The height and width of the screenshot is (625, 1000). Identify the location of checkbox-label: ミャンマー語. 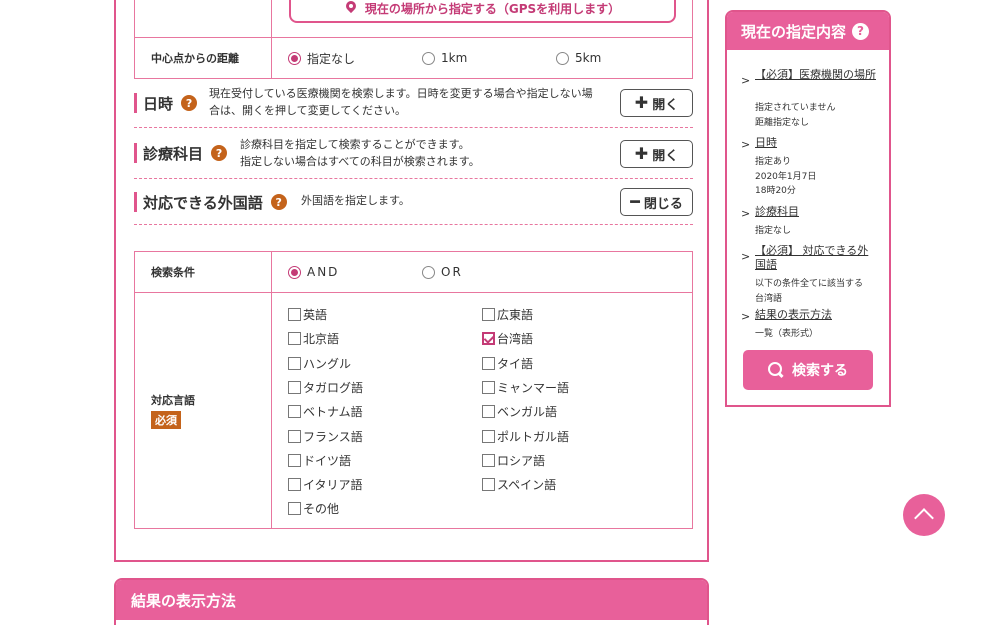
(533, 387).